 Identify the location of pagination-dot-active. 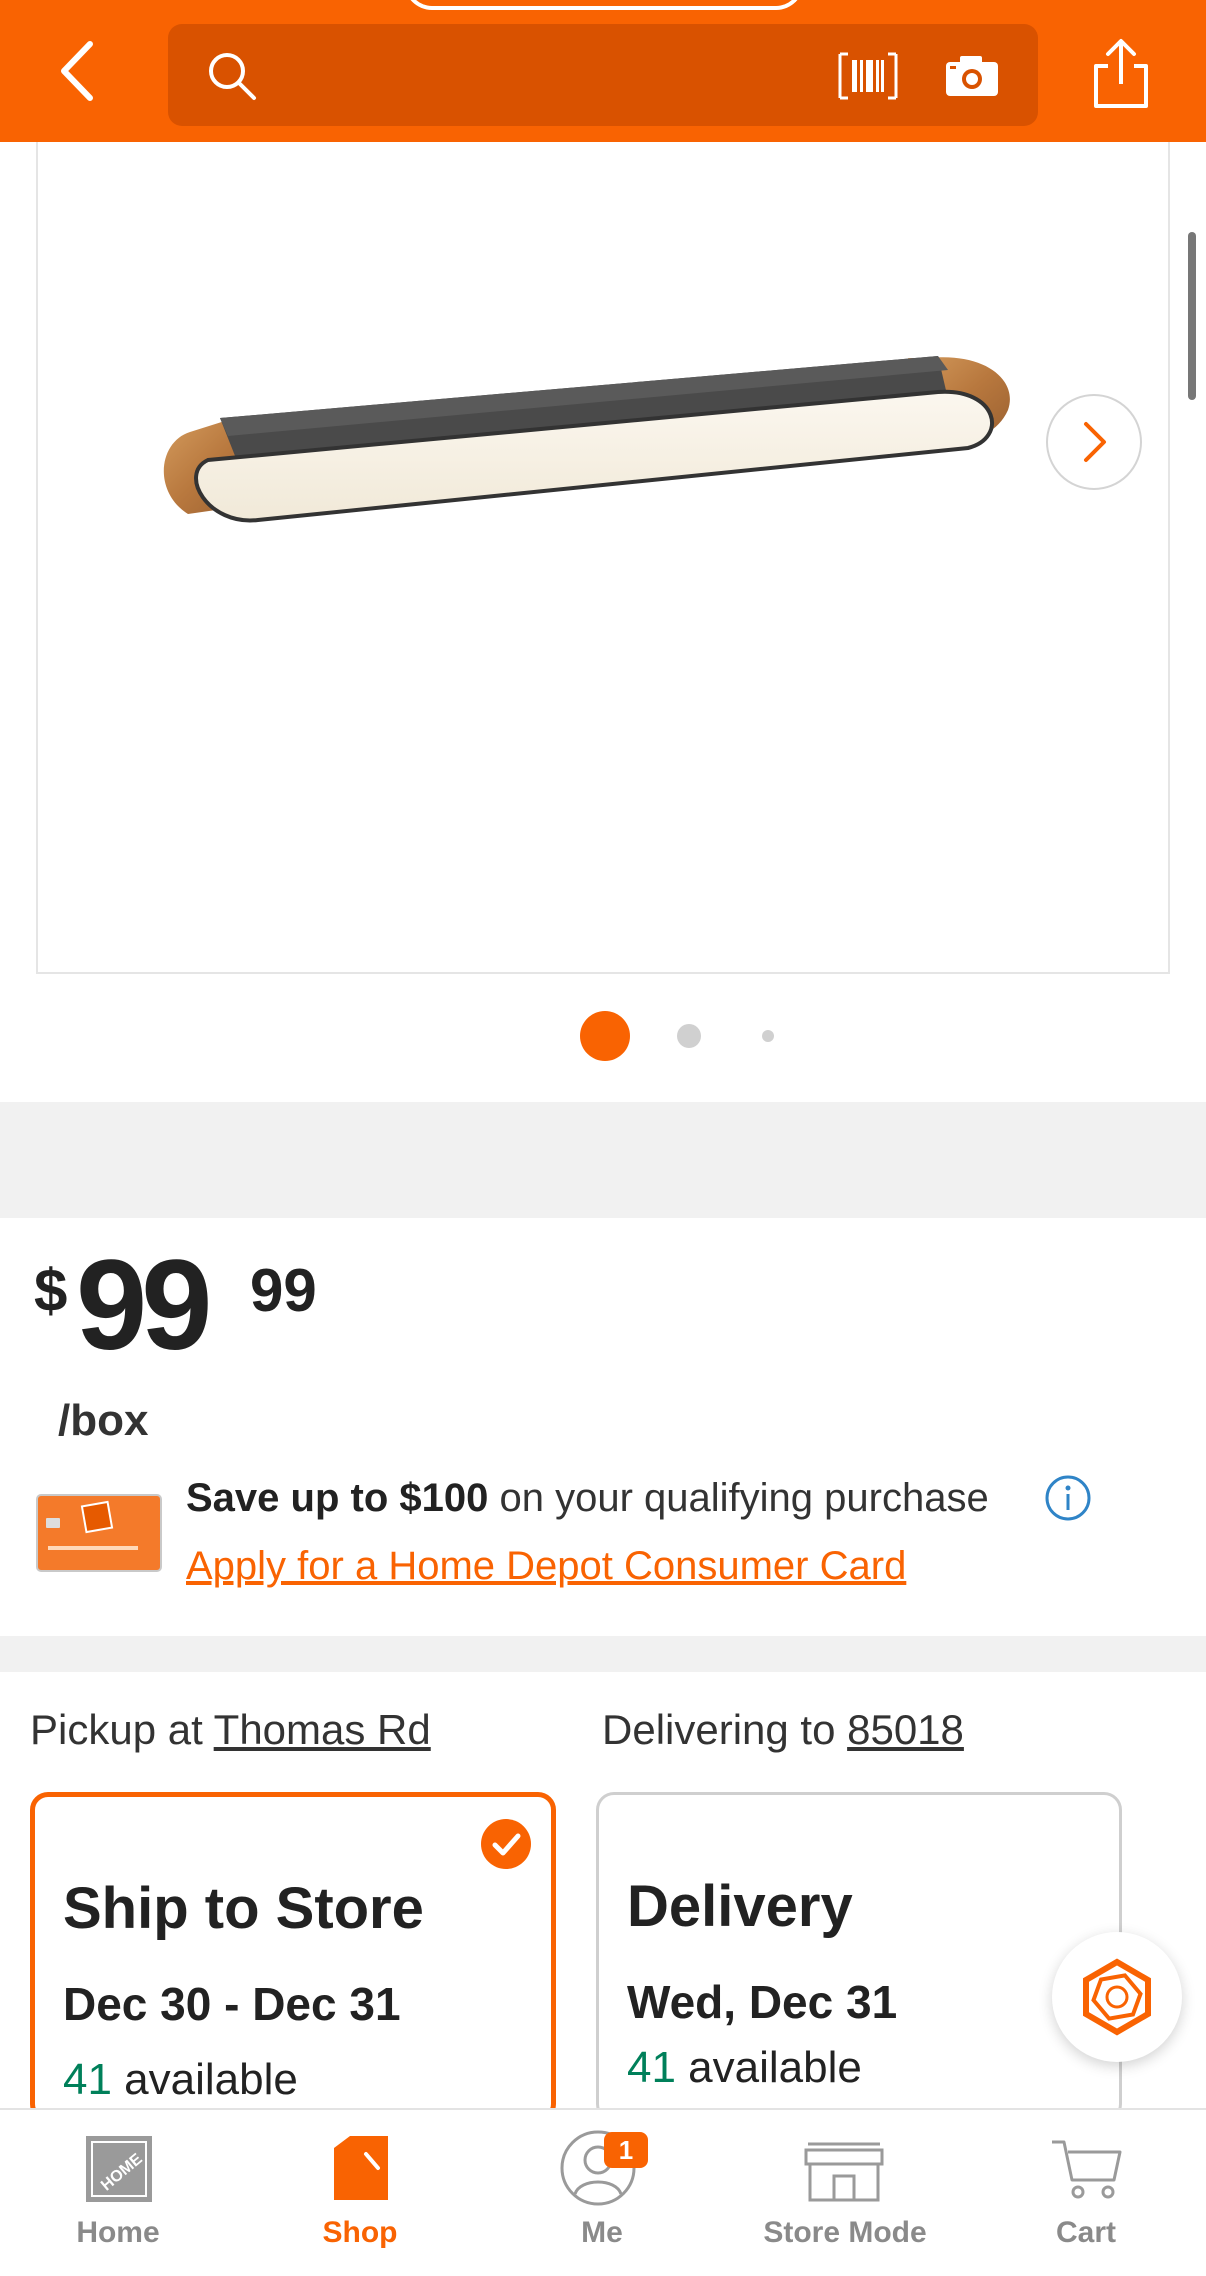
(605, 1036).